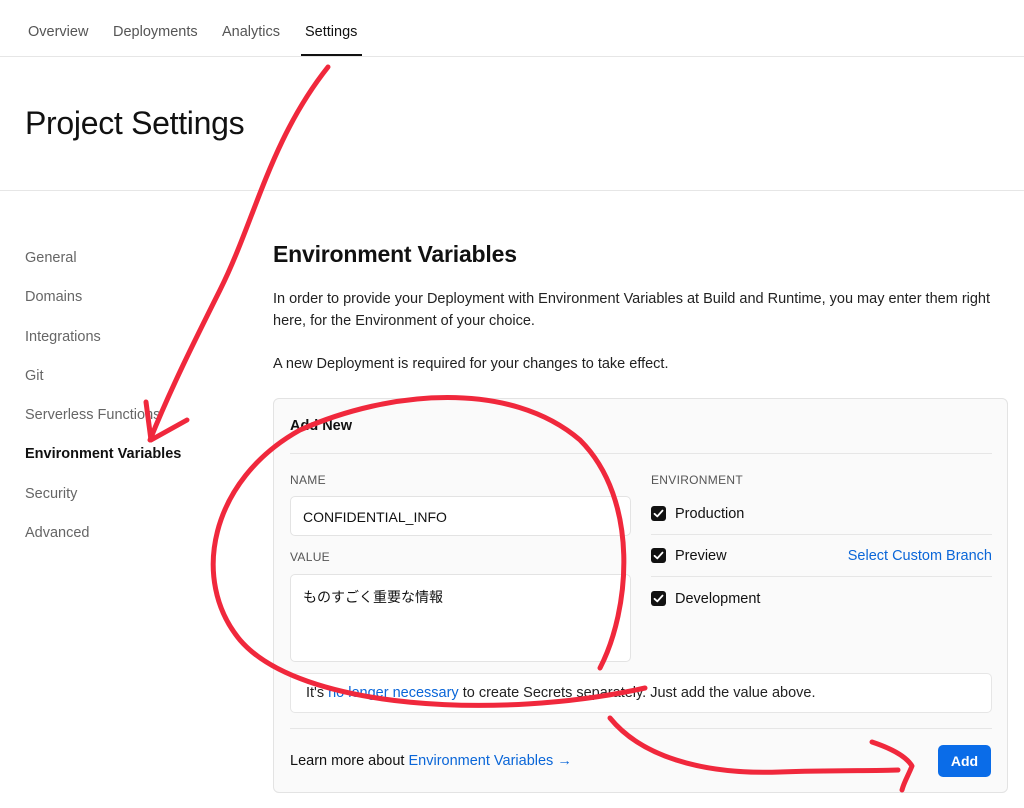 The height and width of the screenshot is (808, 1024). What do you see at coordinates (641, 453) in the screenshot?
I see `card-divider` at bounding box center [641, 453].